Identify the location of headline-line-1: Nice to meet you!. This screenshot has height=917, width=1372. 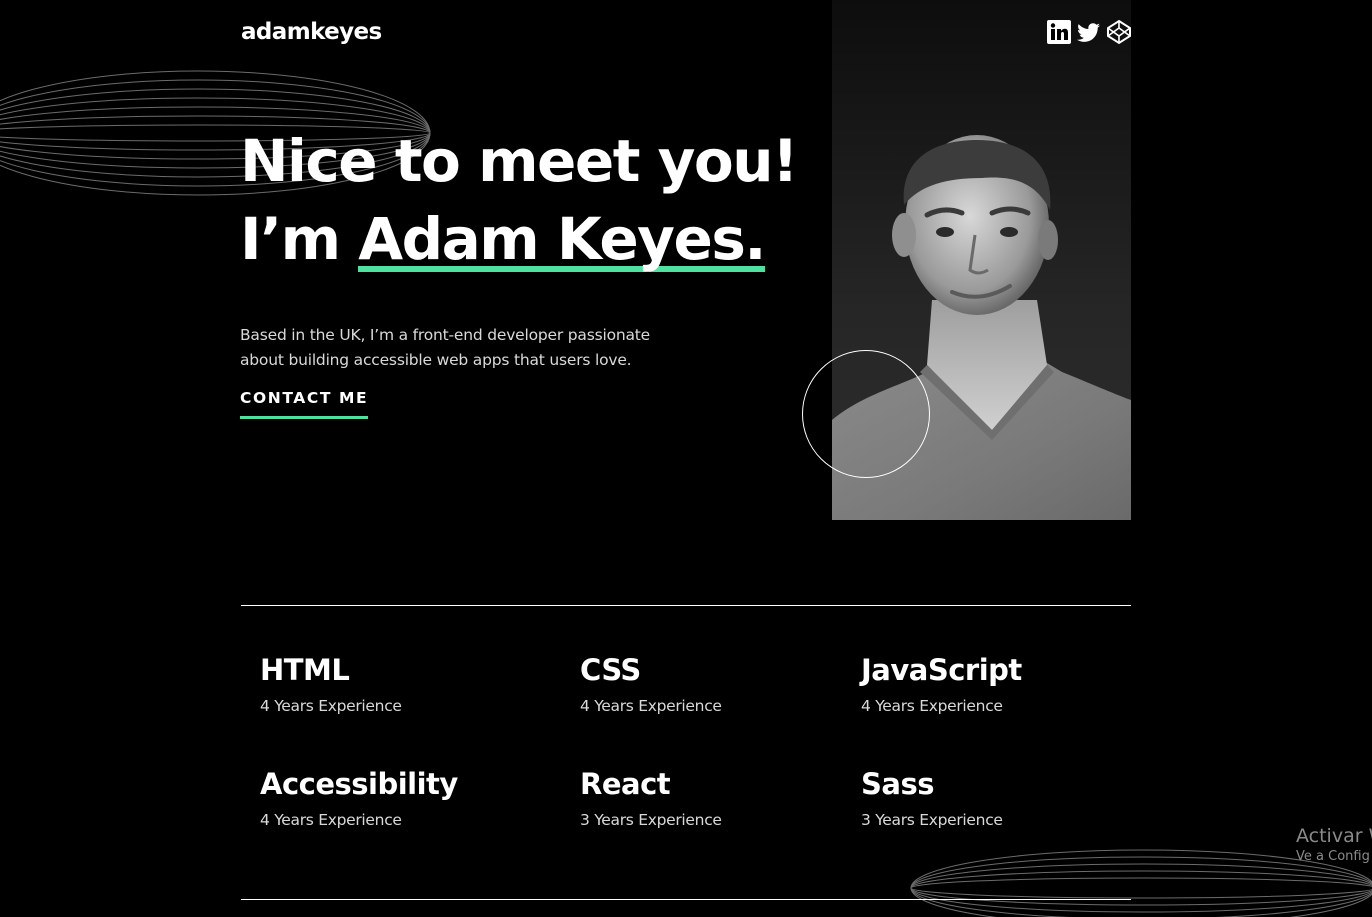
(519, 161).